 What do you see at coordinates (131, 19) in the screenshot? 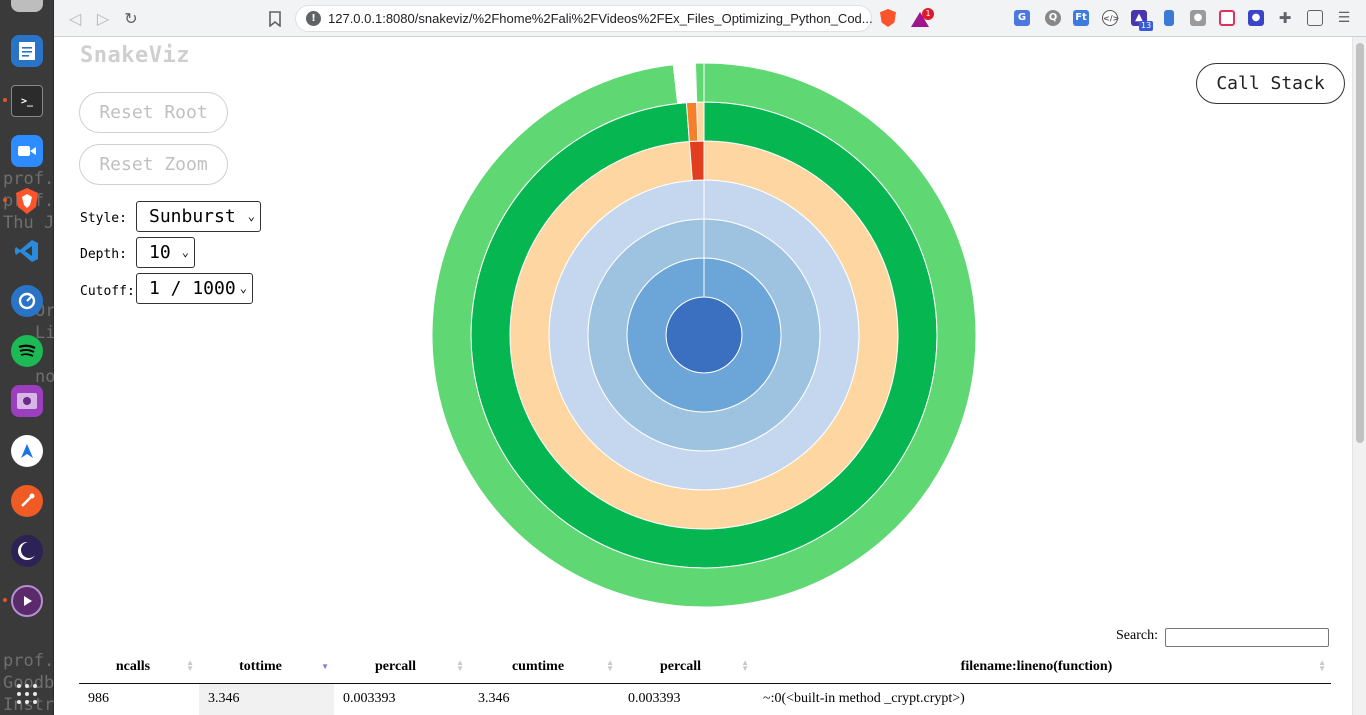
I see `reload-icon: ↻` at bounding box center [131, 19].